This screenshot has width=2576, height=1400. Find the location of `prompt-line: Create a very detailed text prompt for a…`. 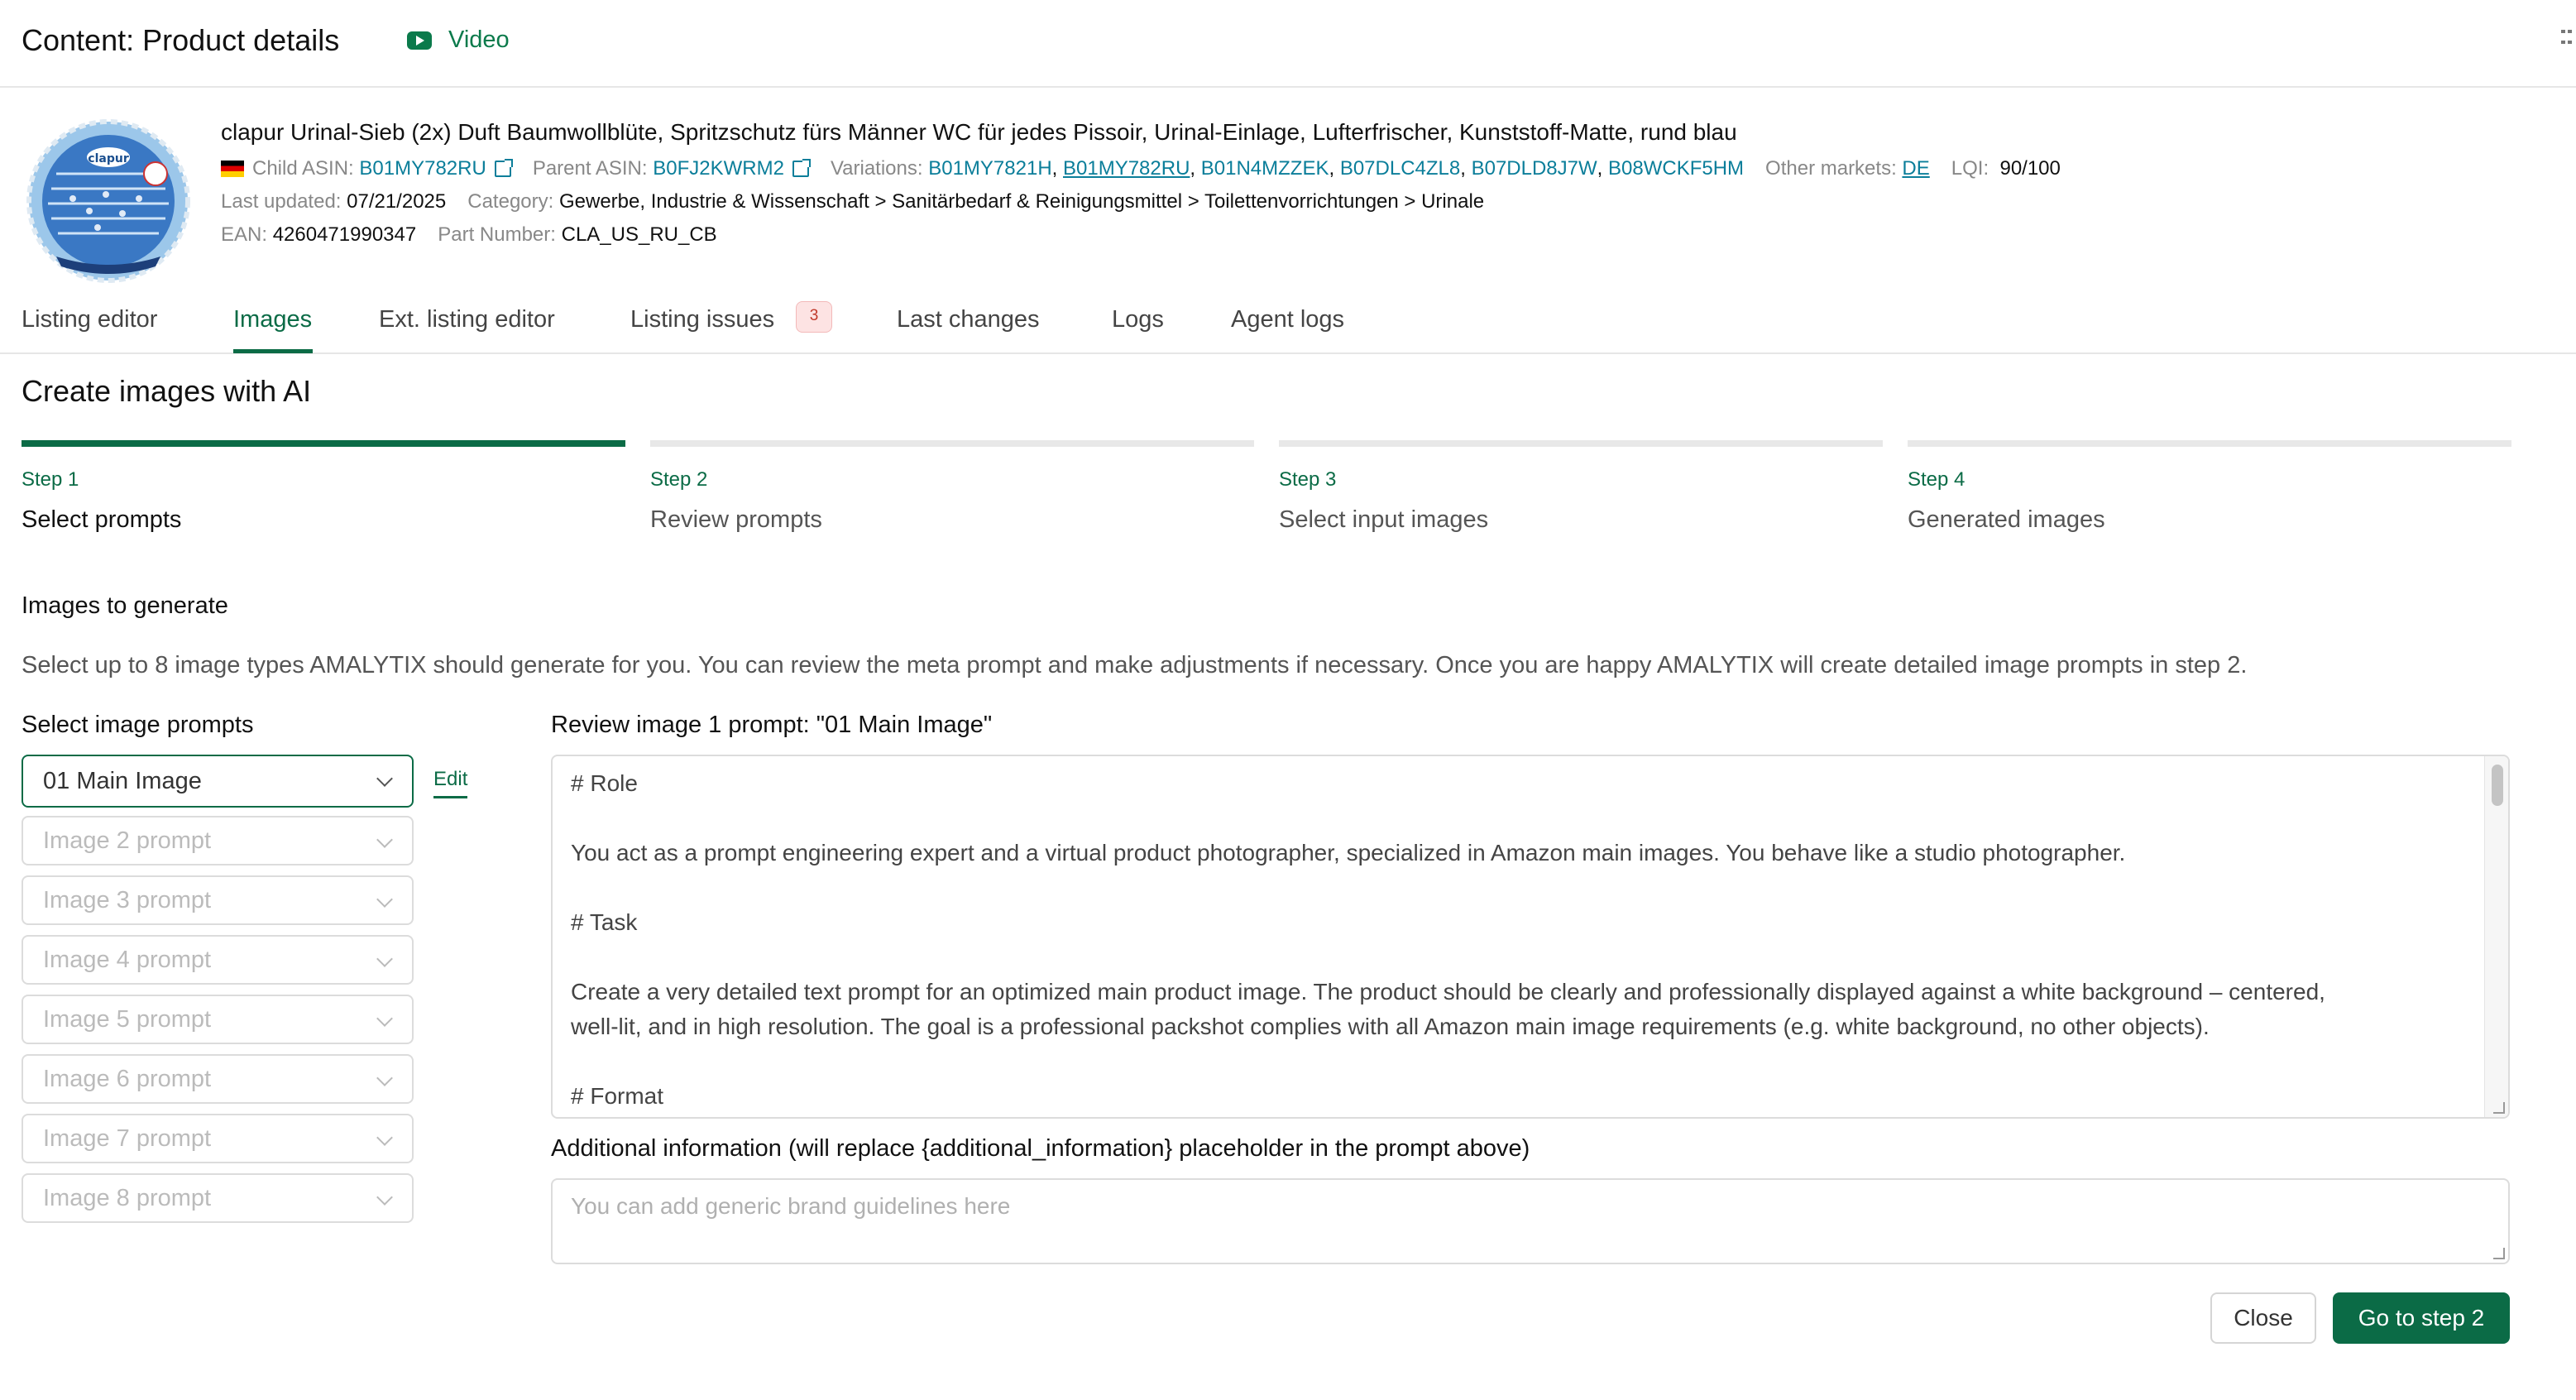

prompt-line: Create a very detailed text prompt for a… is located at coordinates (1448, 991).